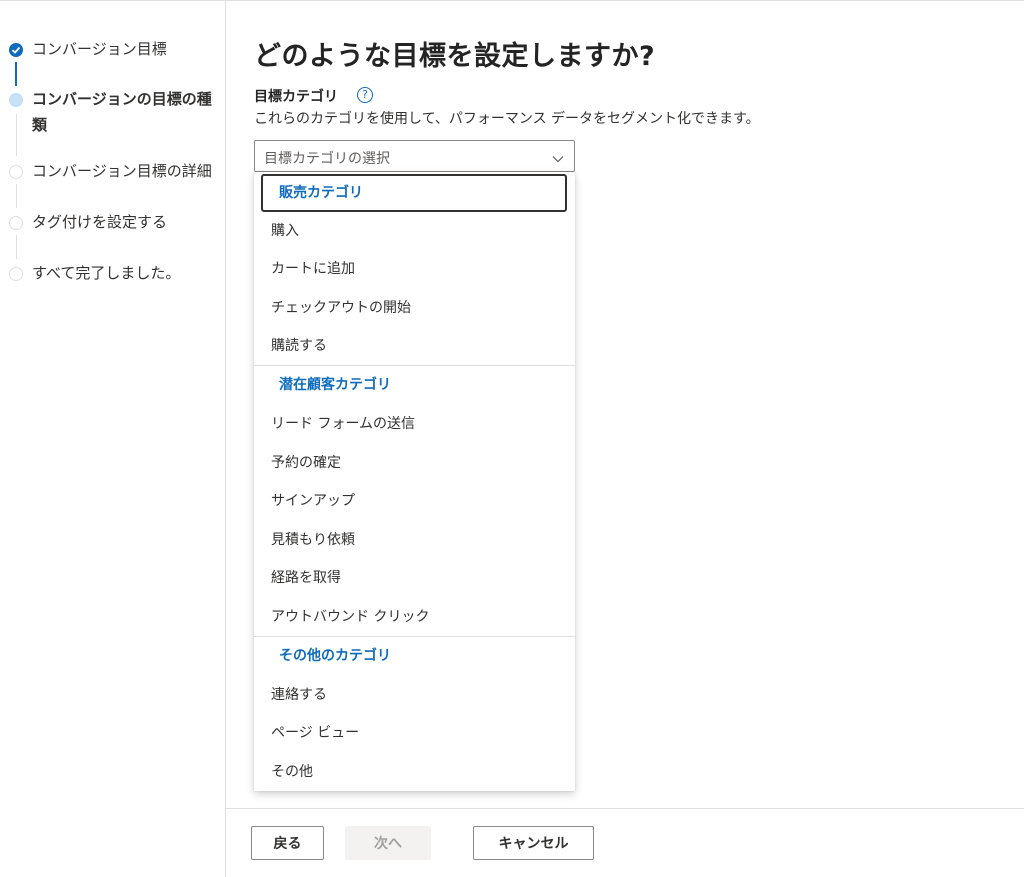  What do you see at coordinates (414, 578) in the screenshot?
I see `dropdown-option: 経路を取得` at bounding box center [414, 578].